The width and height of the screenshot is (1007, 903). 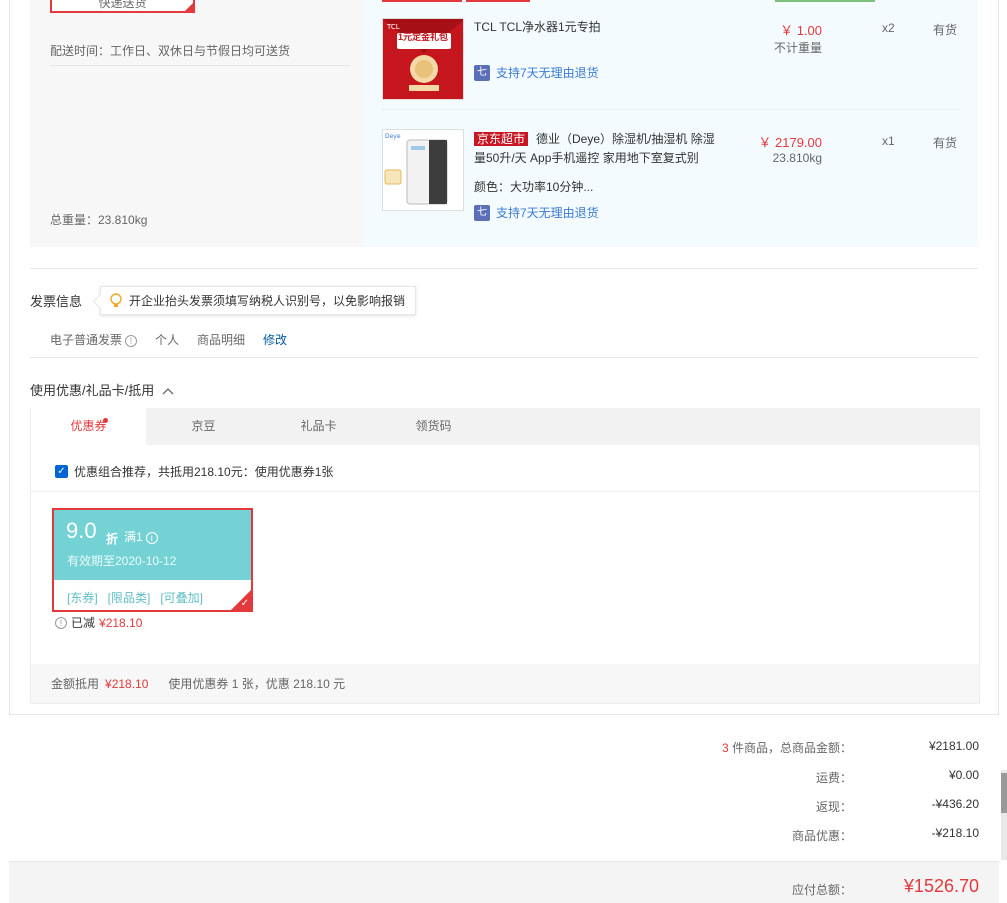 I want to click on invoice-holder: 个人, so click(x=167, y=340).